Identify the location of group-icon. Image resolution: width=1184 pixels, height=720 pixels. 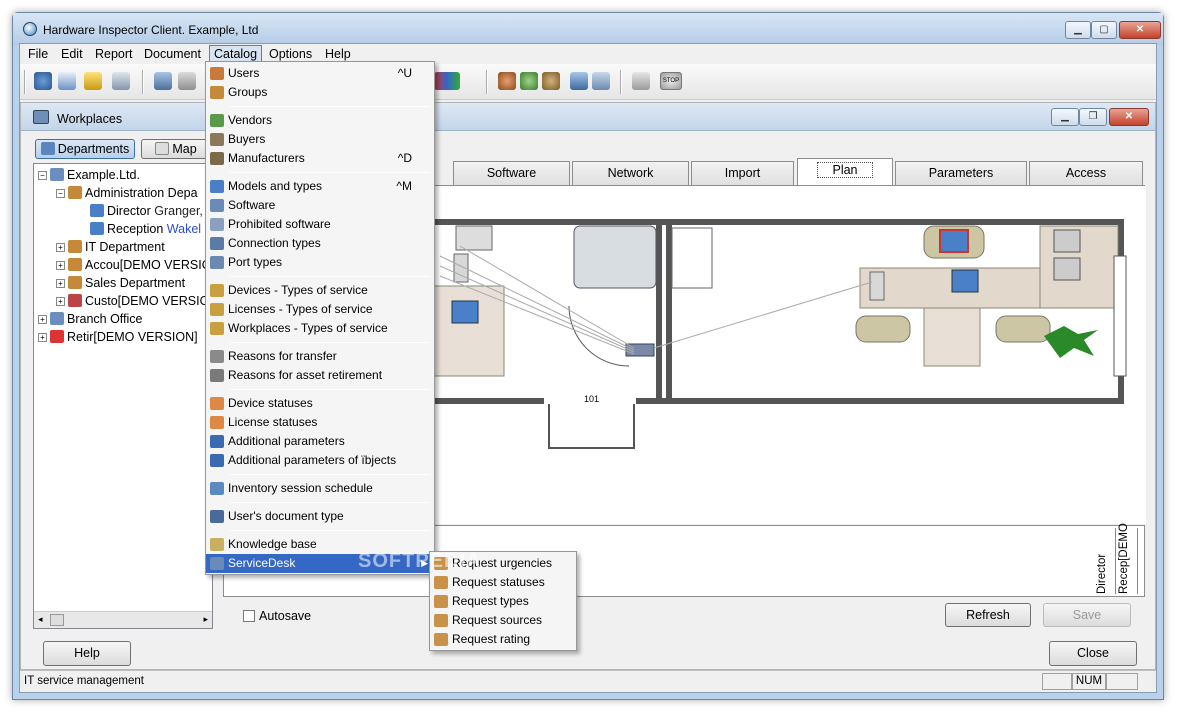
(217, 92).